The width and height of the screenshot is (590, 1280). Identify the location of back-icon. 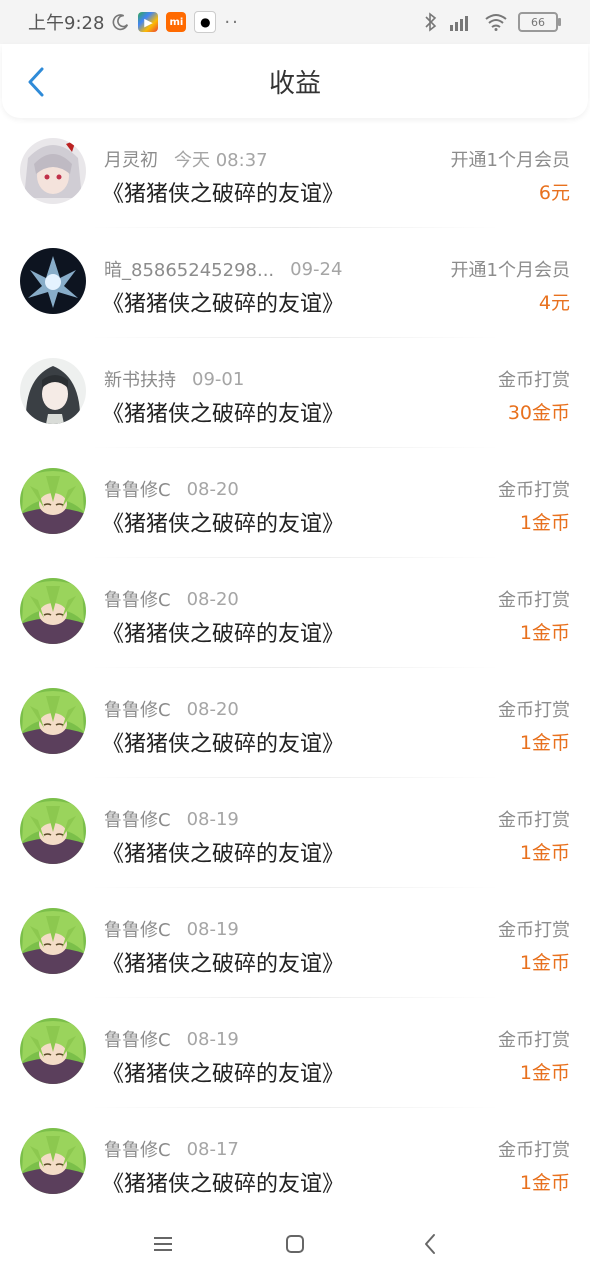
(430, 1244).